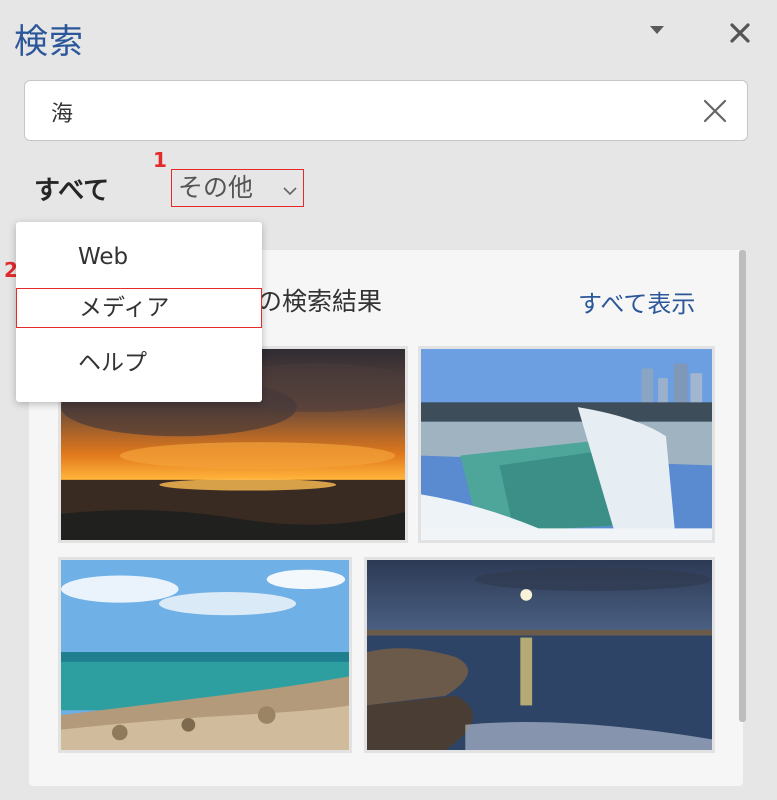  Describe the element at coordinates (160, 160) in the screenshot. I see `callout-number-1: 1` at that location.